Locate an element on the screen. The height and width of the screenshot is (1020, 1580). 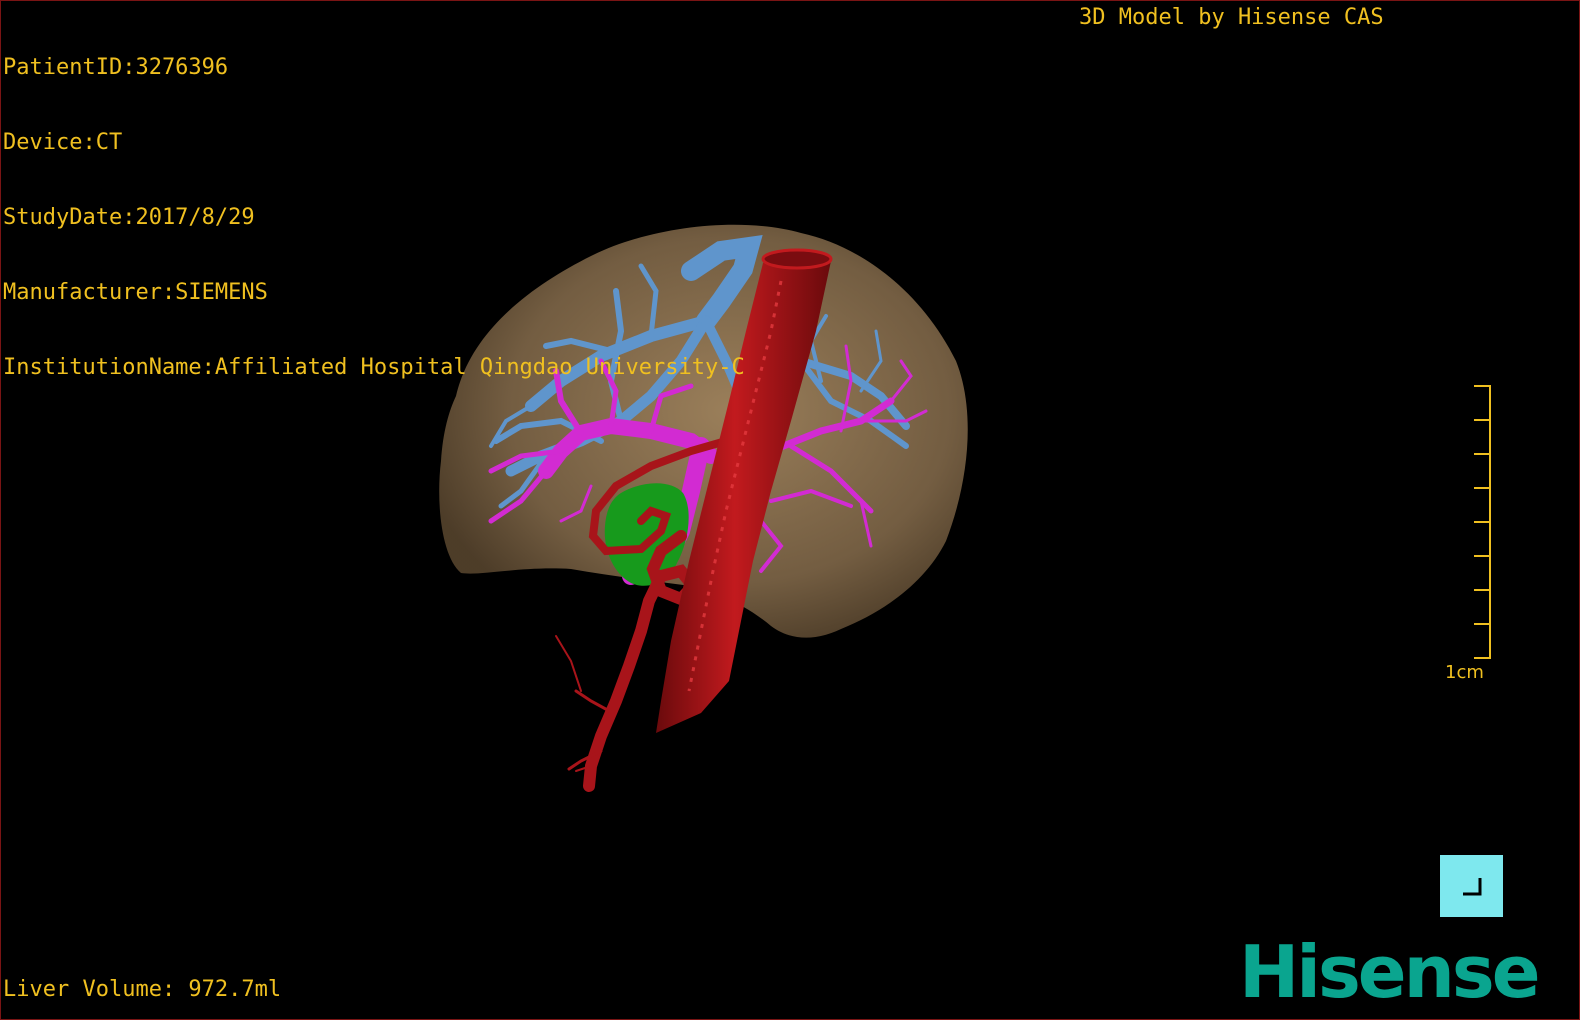
hisense-logo: Hisense is located at coordinates (1390, 972).